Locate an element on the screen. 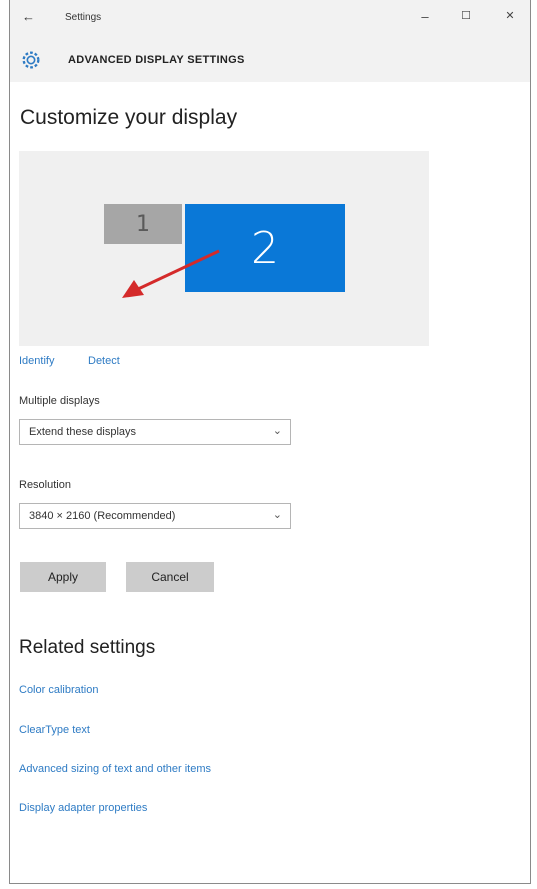 The height and width of the screenshot is (889, 537). window-title: Settings is located at coordinates (83, 17).